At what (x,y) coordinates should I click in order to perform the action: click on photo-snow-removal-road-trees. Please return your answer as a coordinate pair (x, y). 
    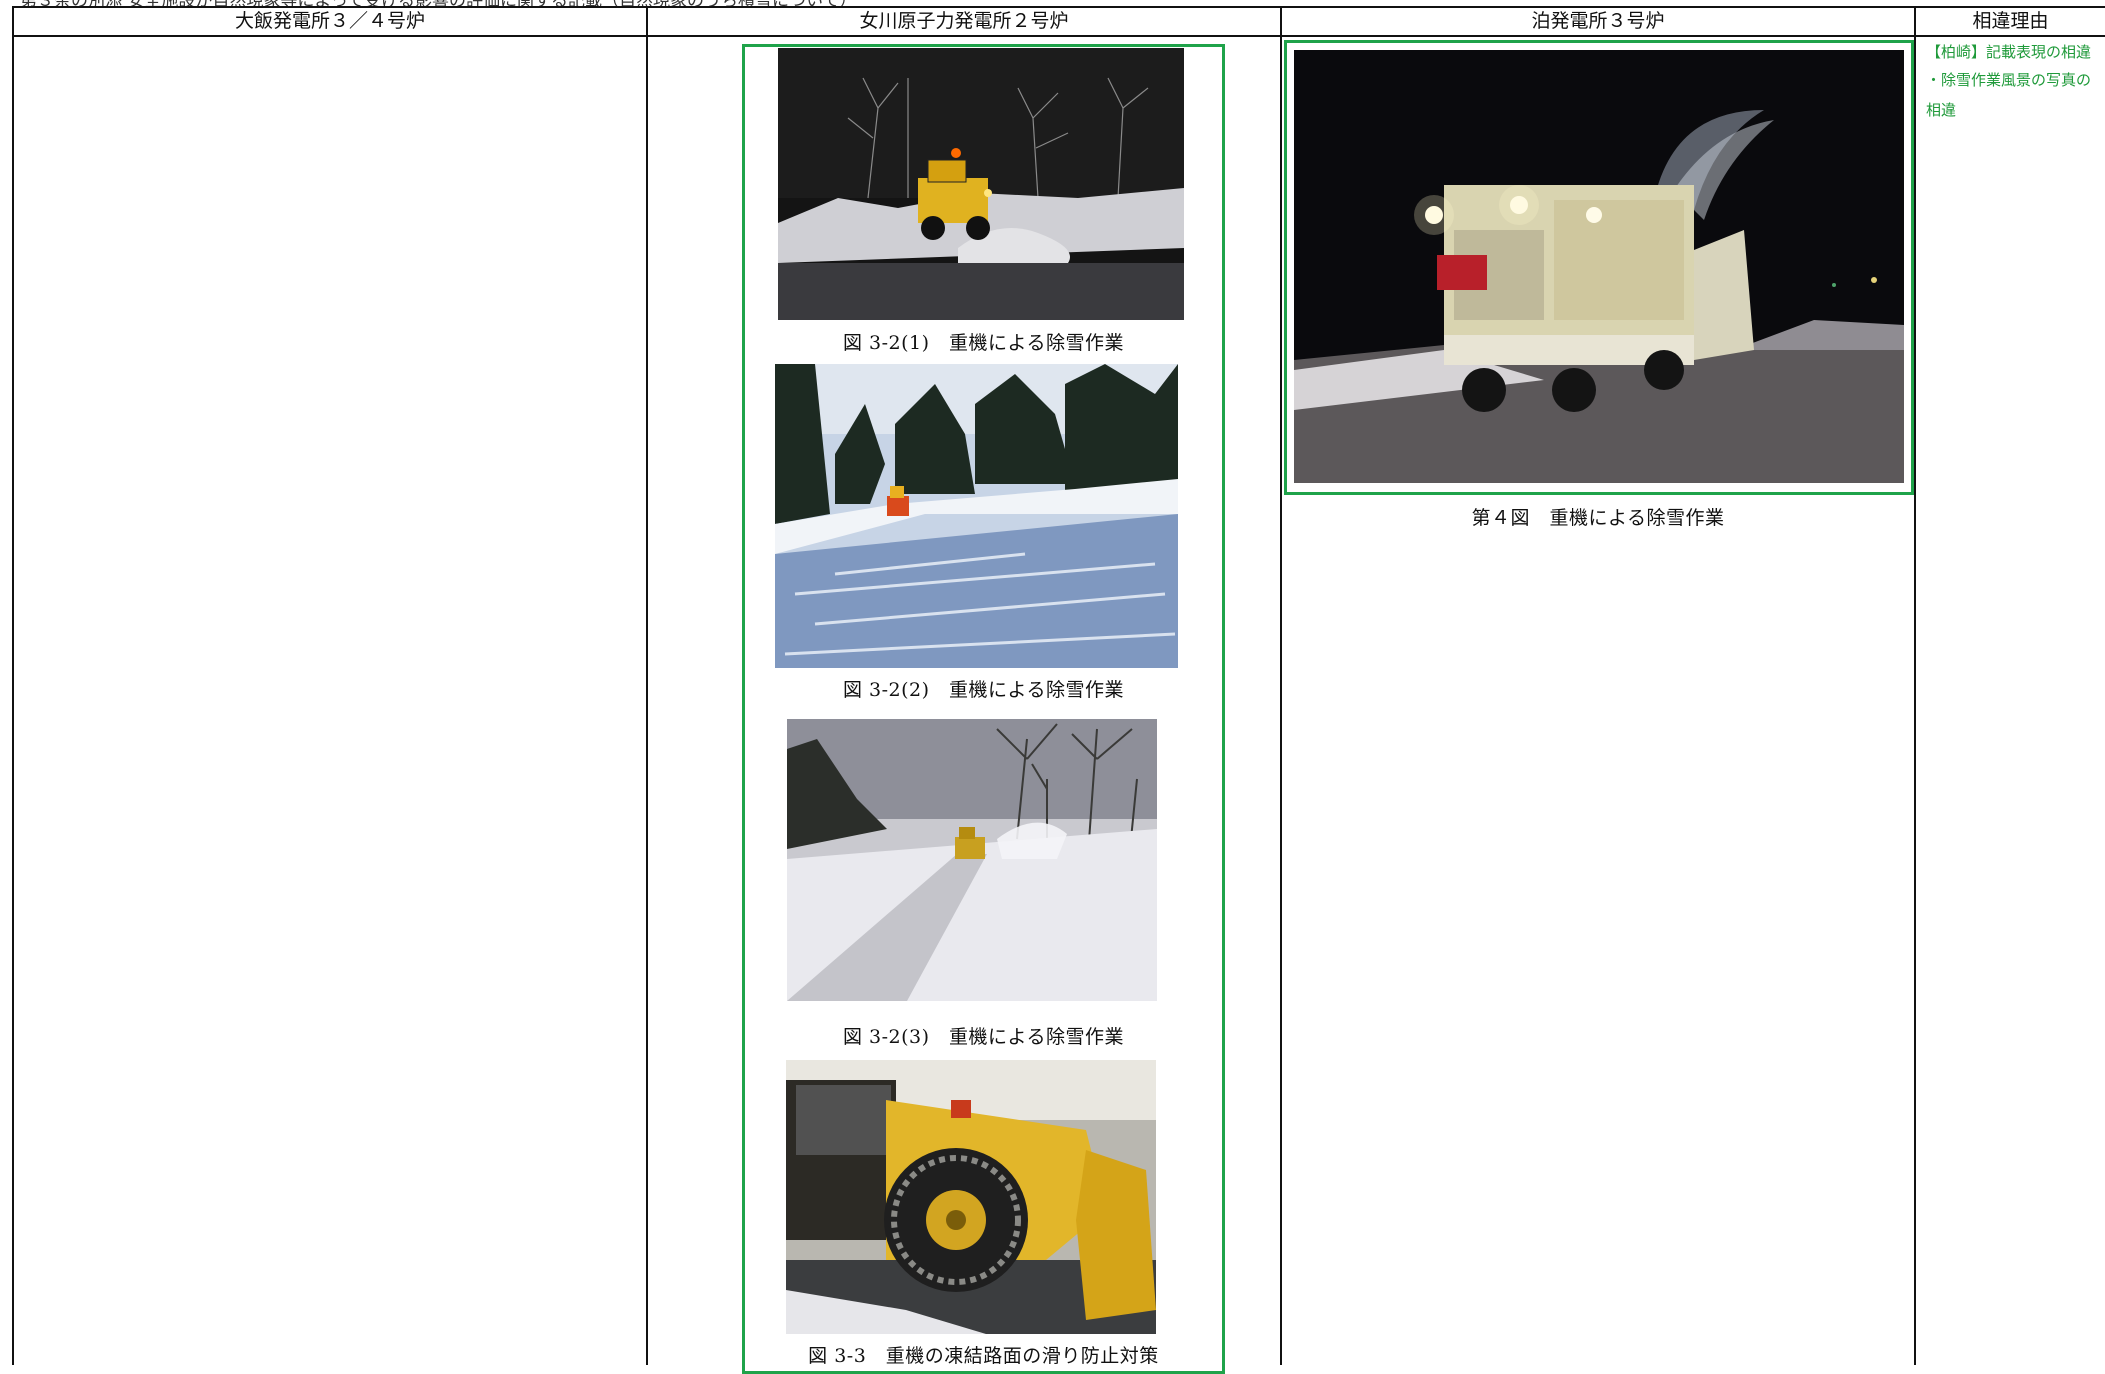
    Looking at the image, I should click on (976, 516).